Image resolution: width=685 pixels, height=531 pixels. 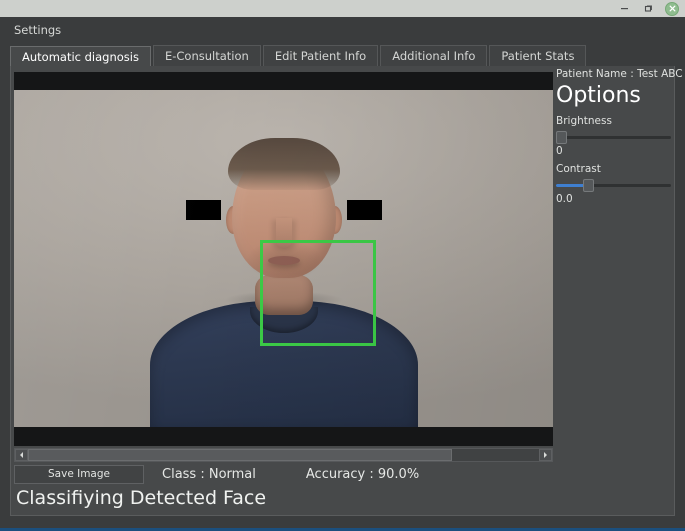 What do you see at coordinates (209, 474) in the screenshot?
I see `class-result-label: Class : Normal` at bounding box center [209, 474].